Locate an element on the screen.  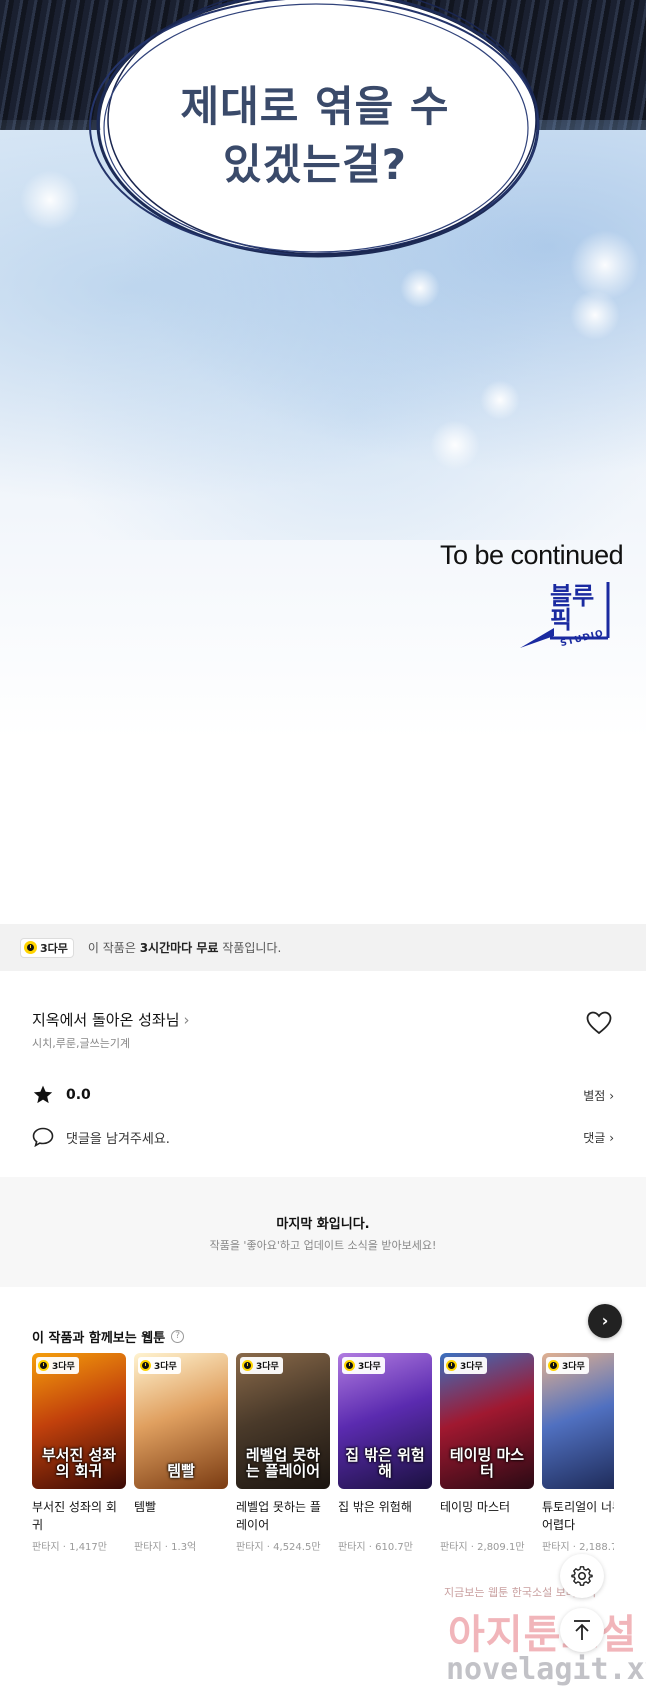
free-banner-prefix: 이 작품은 is located at coordinates (113, 948).